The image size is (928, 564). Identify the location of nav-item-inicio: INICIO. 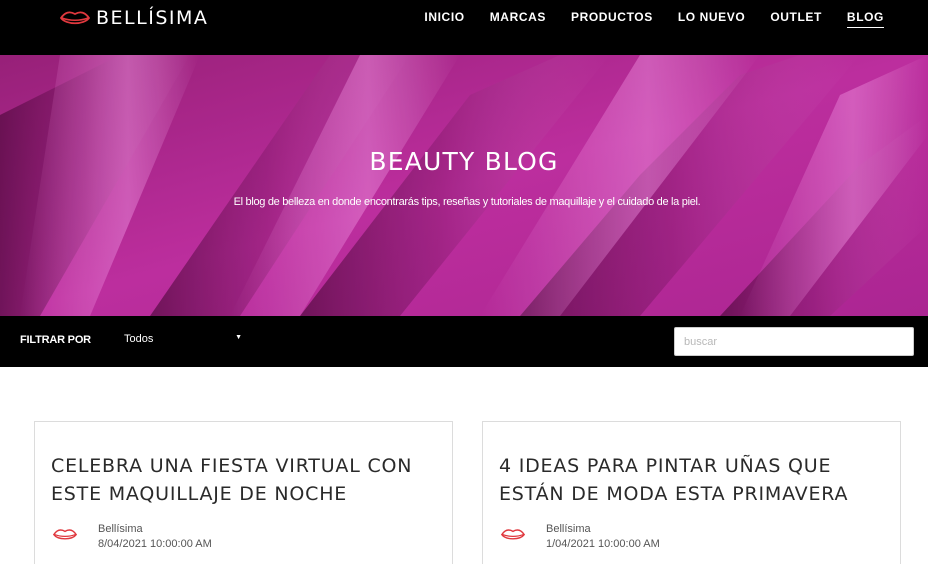
(444, 19).